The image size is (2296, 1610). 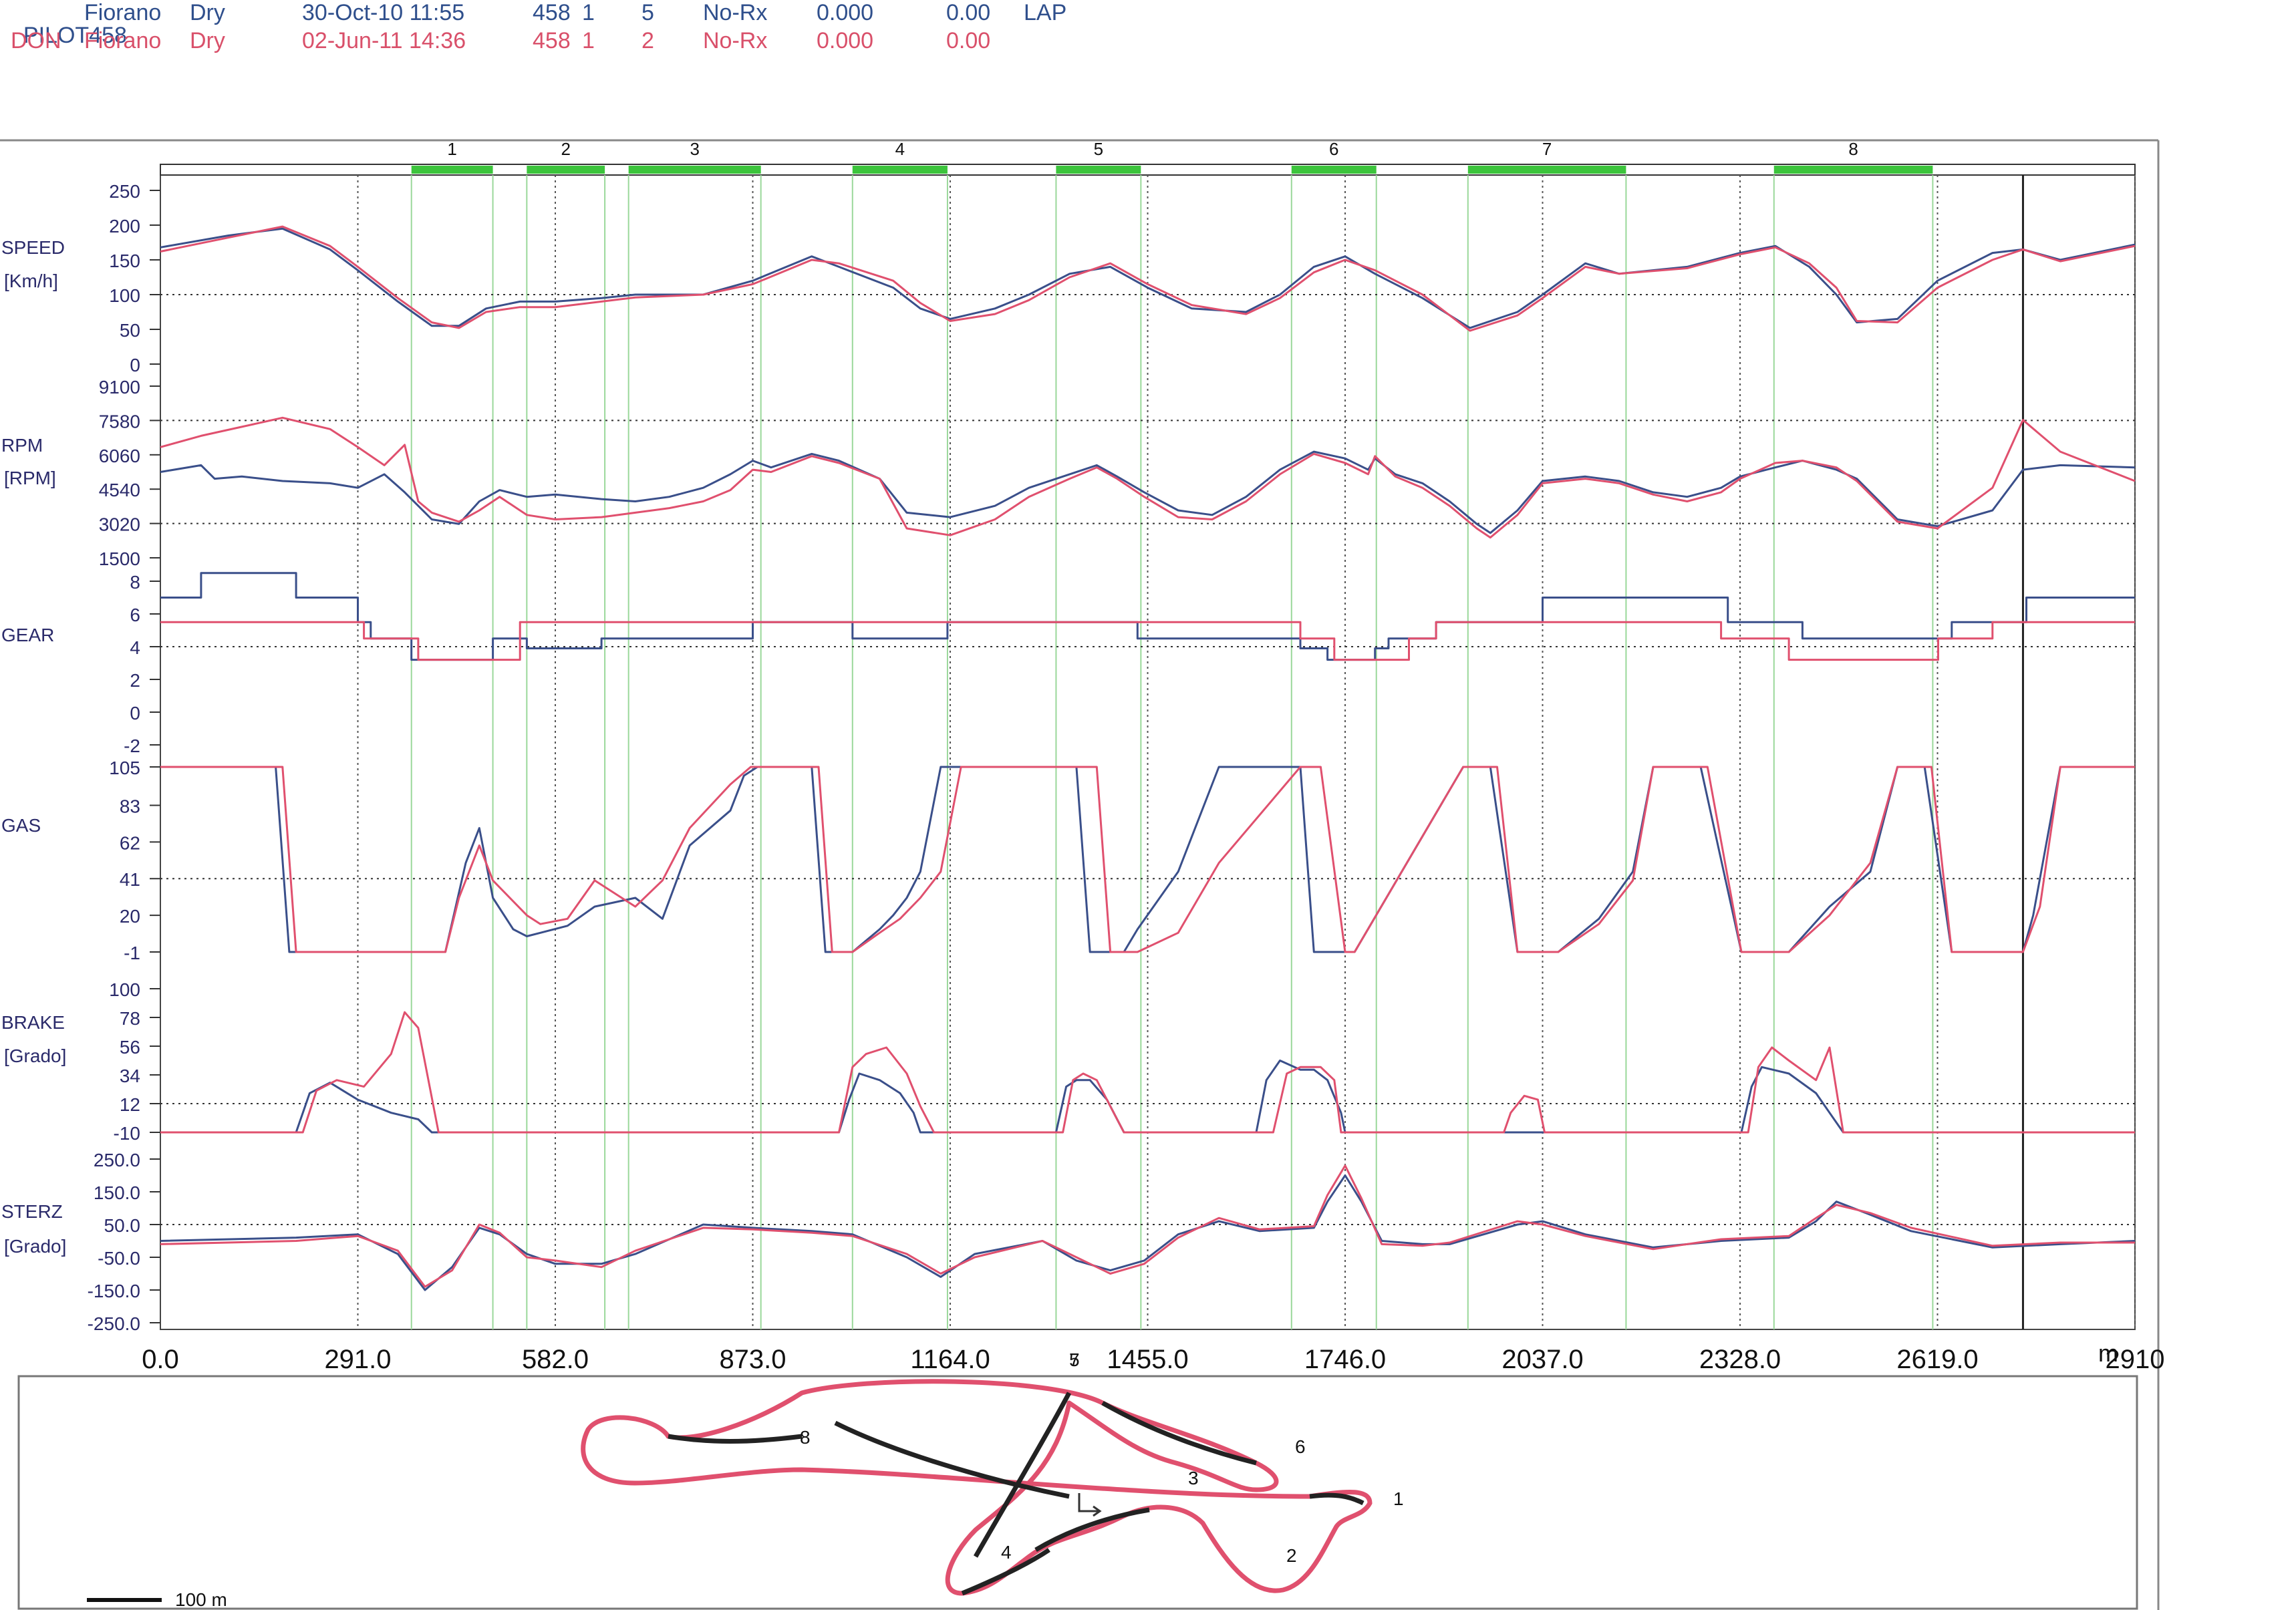 I want to click on channel-unit-sterz: [Grado], so click(x=35, y=1246).